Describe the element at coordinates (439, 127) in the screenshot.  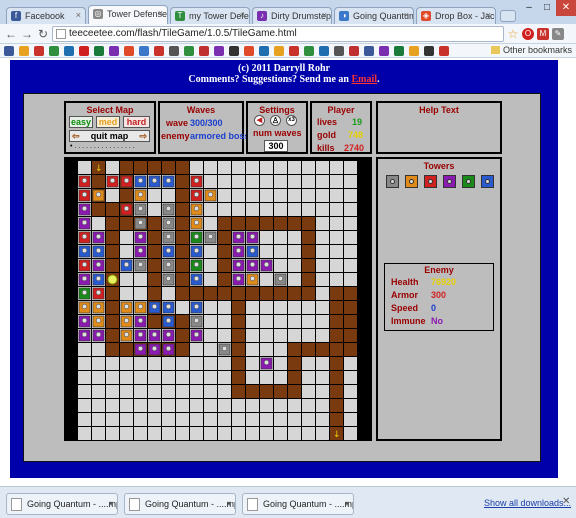
I see `help-panel: Help Text` at that location.